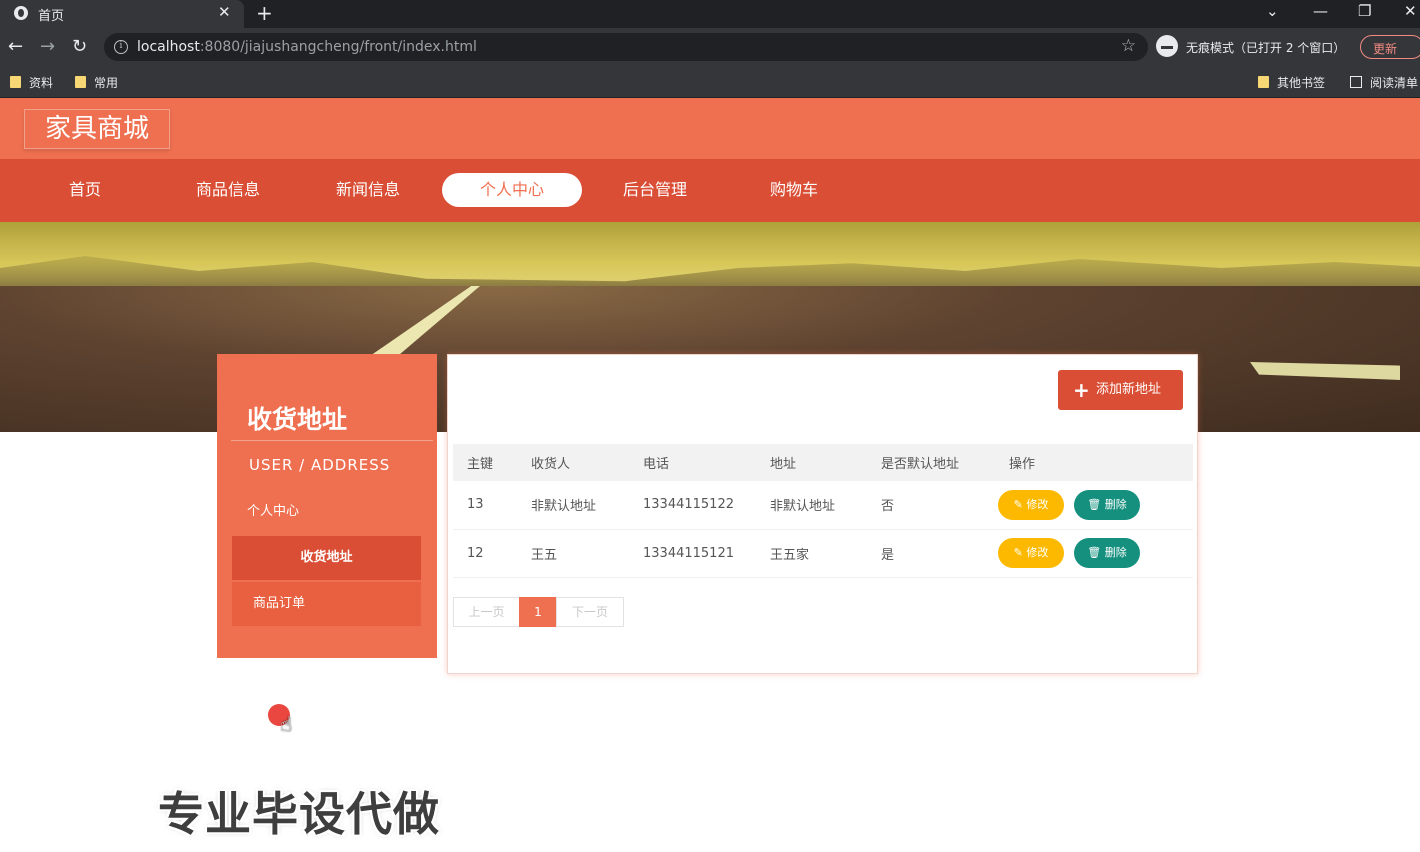 Image resolution: width=1420 pixels, height=852 pixels. Describe the element at coordinates (326, 512) in the screenshot. I see `sidebar-item-personal-center: 个人中心` at that location.